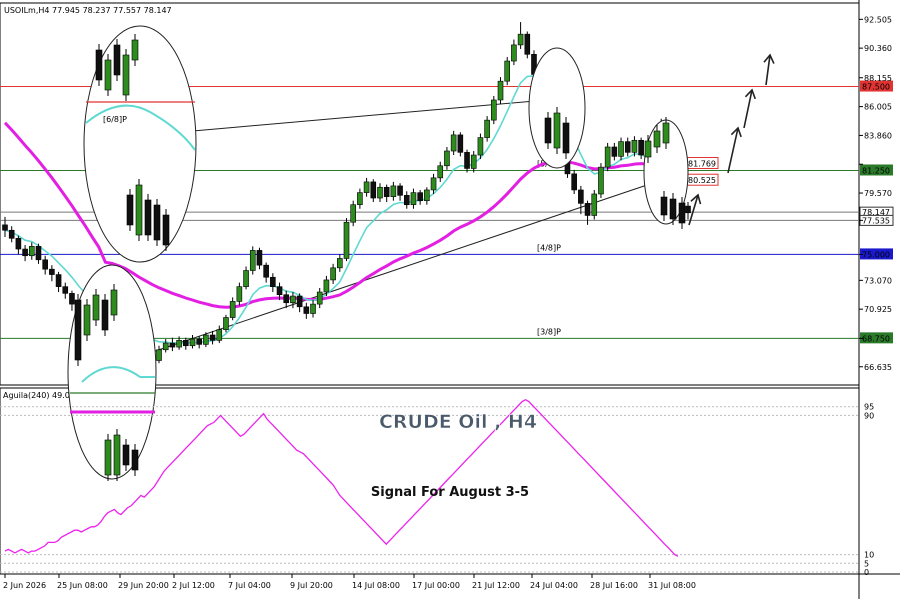  Describe the element at coordinates (549, 247) in the screenshot. I see `level-label: [4/8]P` at that location.